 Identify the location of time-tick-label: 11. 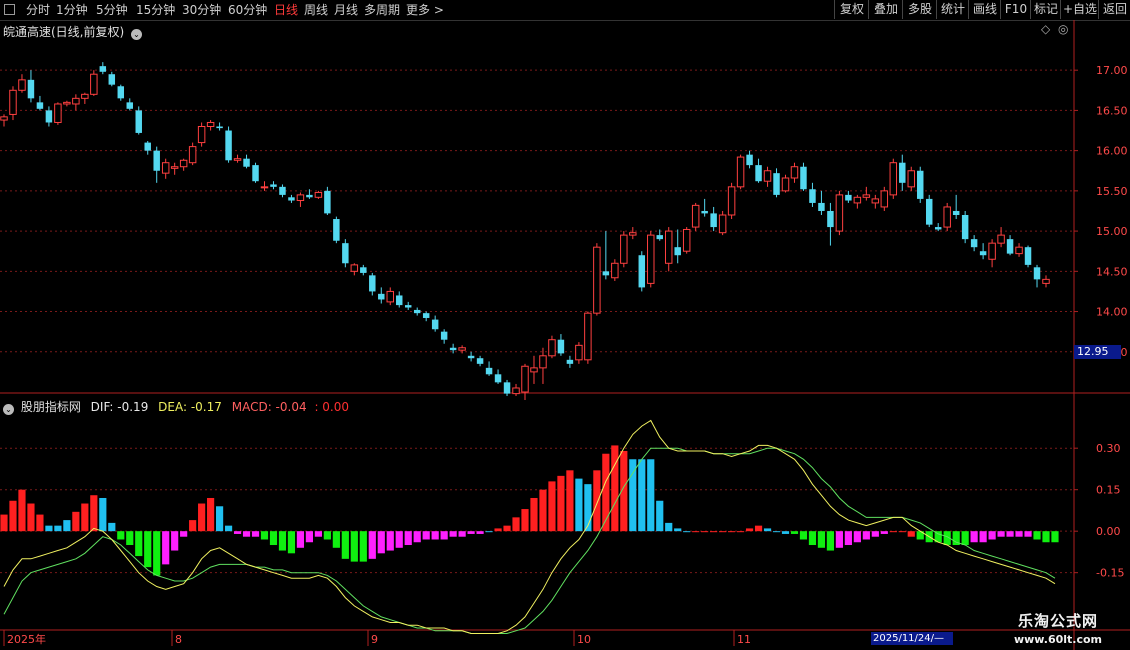
(744, 639).